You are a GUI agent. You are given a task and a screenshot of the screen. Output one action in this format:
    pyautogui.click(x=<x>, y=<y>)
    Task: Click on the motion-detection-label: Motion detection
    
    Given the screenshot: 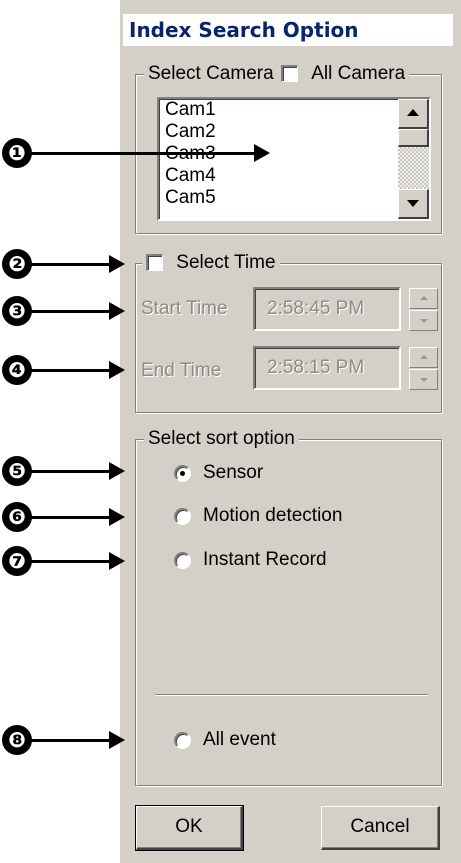 What is the action you would take?
    pyautogui.click(x=272, y=516)
    